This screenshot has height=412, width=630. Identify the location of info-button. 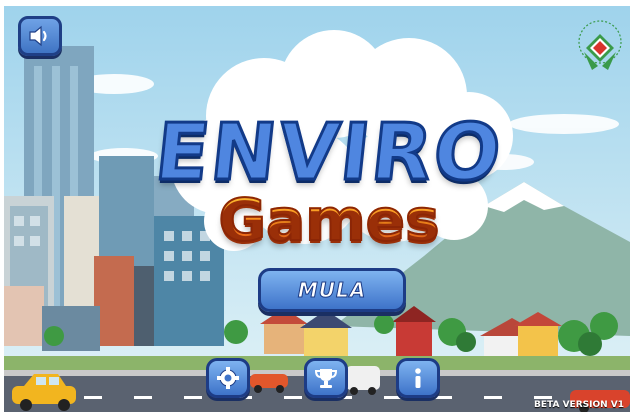
(418, 378).